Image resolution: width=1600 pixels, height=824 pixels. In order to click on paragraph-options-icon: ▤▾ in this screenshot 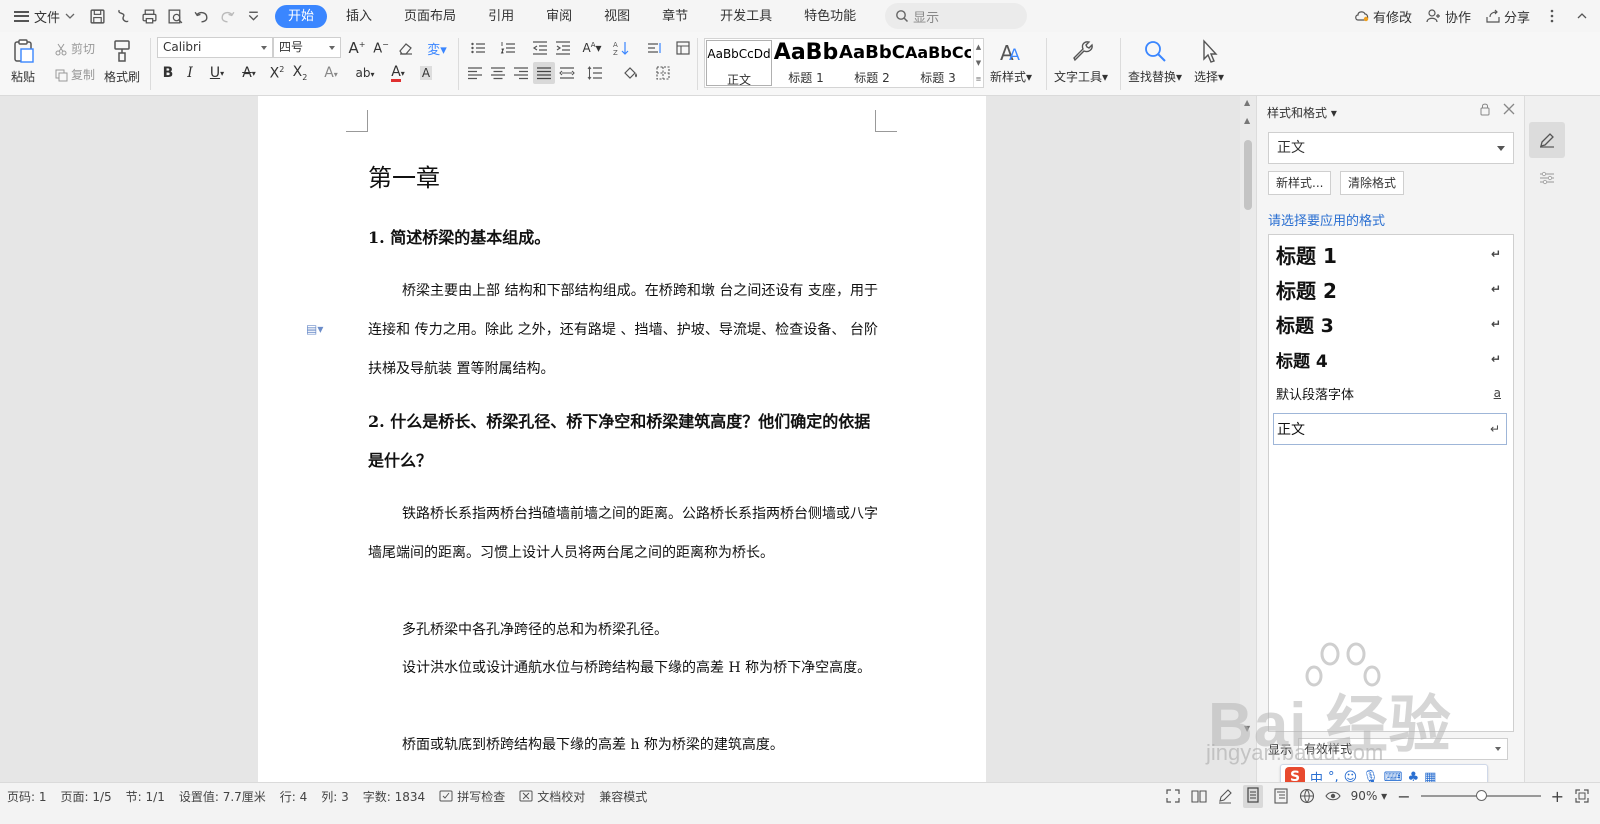, I will do `click(314, 329)`.